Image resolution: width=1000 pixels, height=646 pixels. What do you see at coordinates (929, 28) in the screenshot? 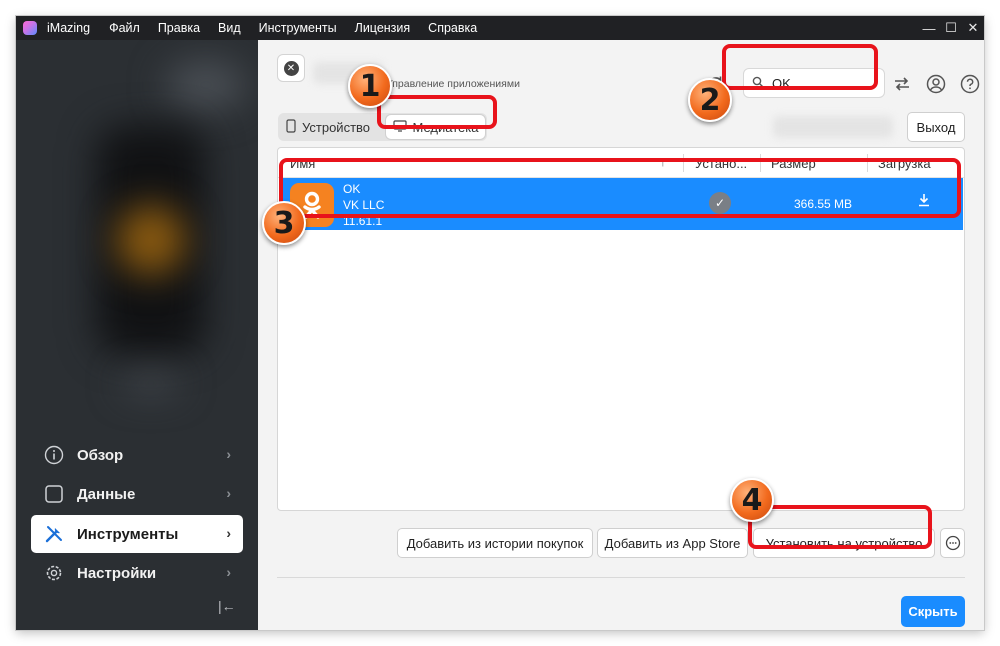
I see `minimize-button: —` at bounding box center [929, 28].